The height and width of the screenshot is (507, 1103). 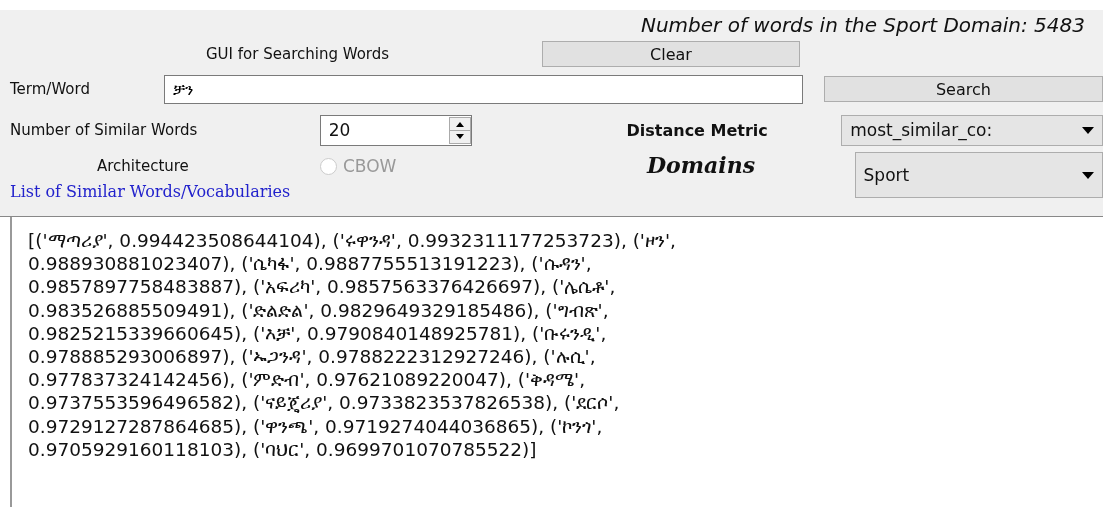 I want to click on similar-count-label: Number of Similar Words, so click(x=104, y=130).